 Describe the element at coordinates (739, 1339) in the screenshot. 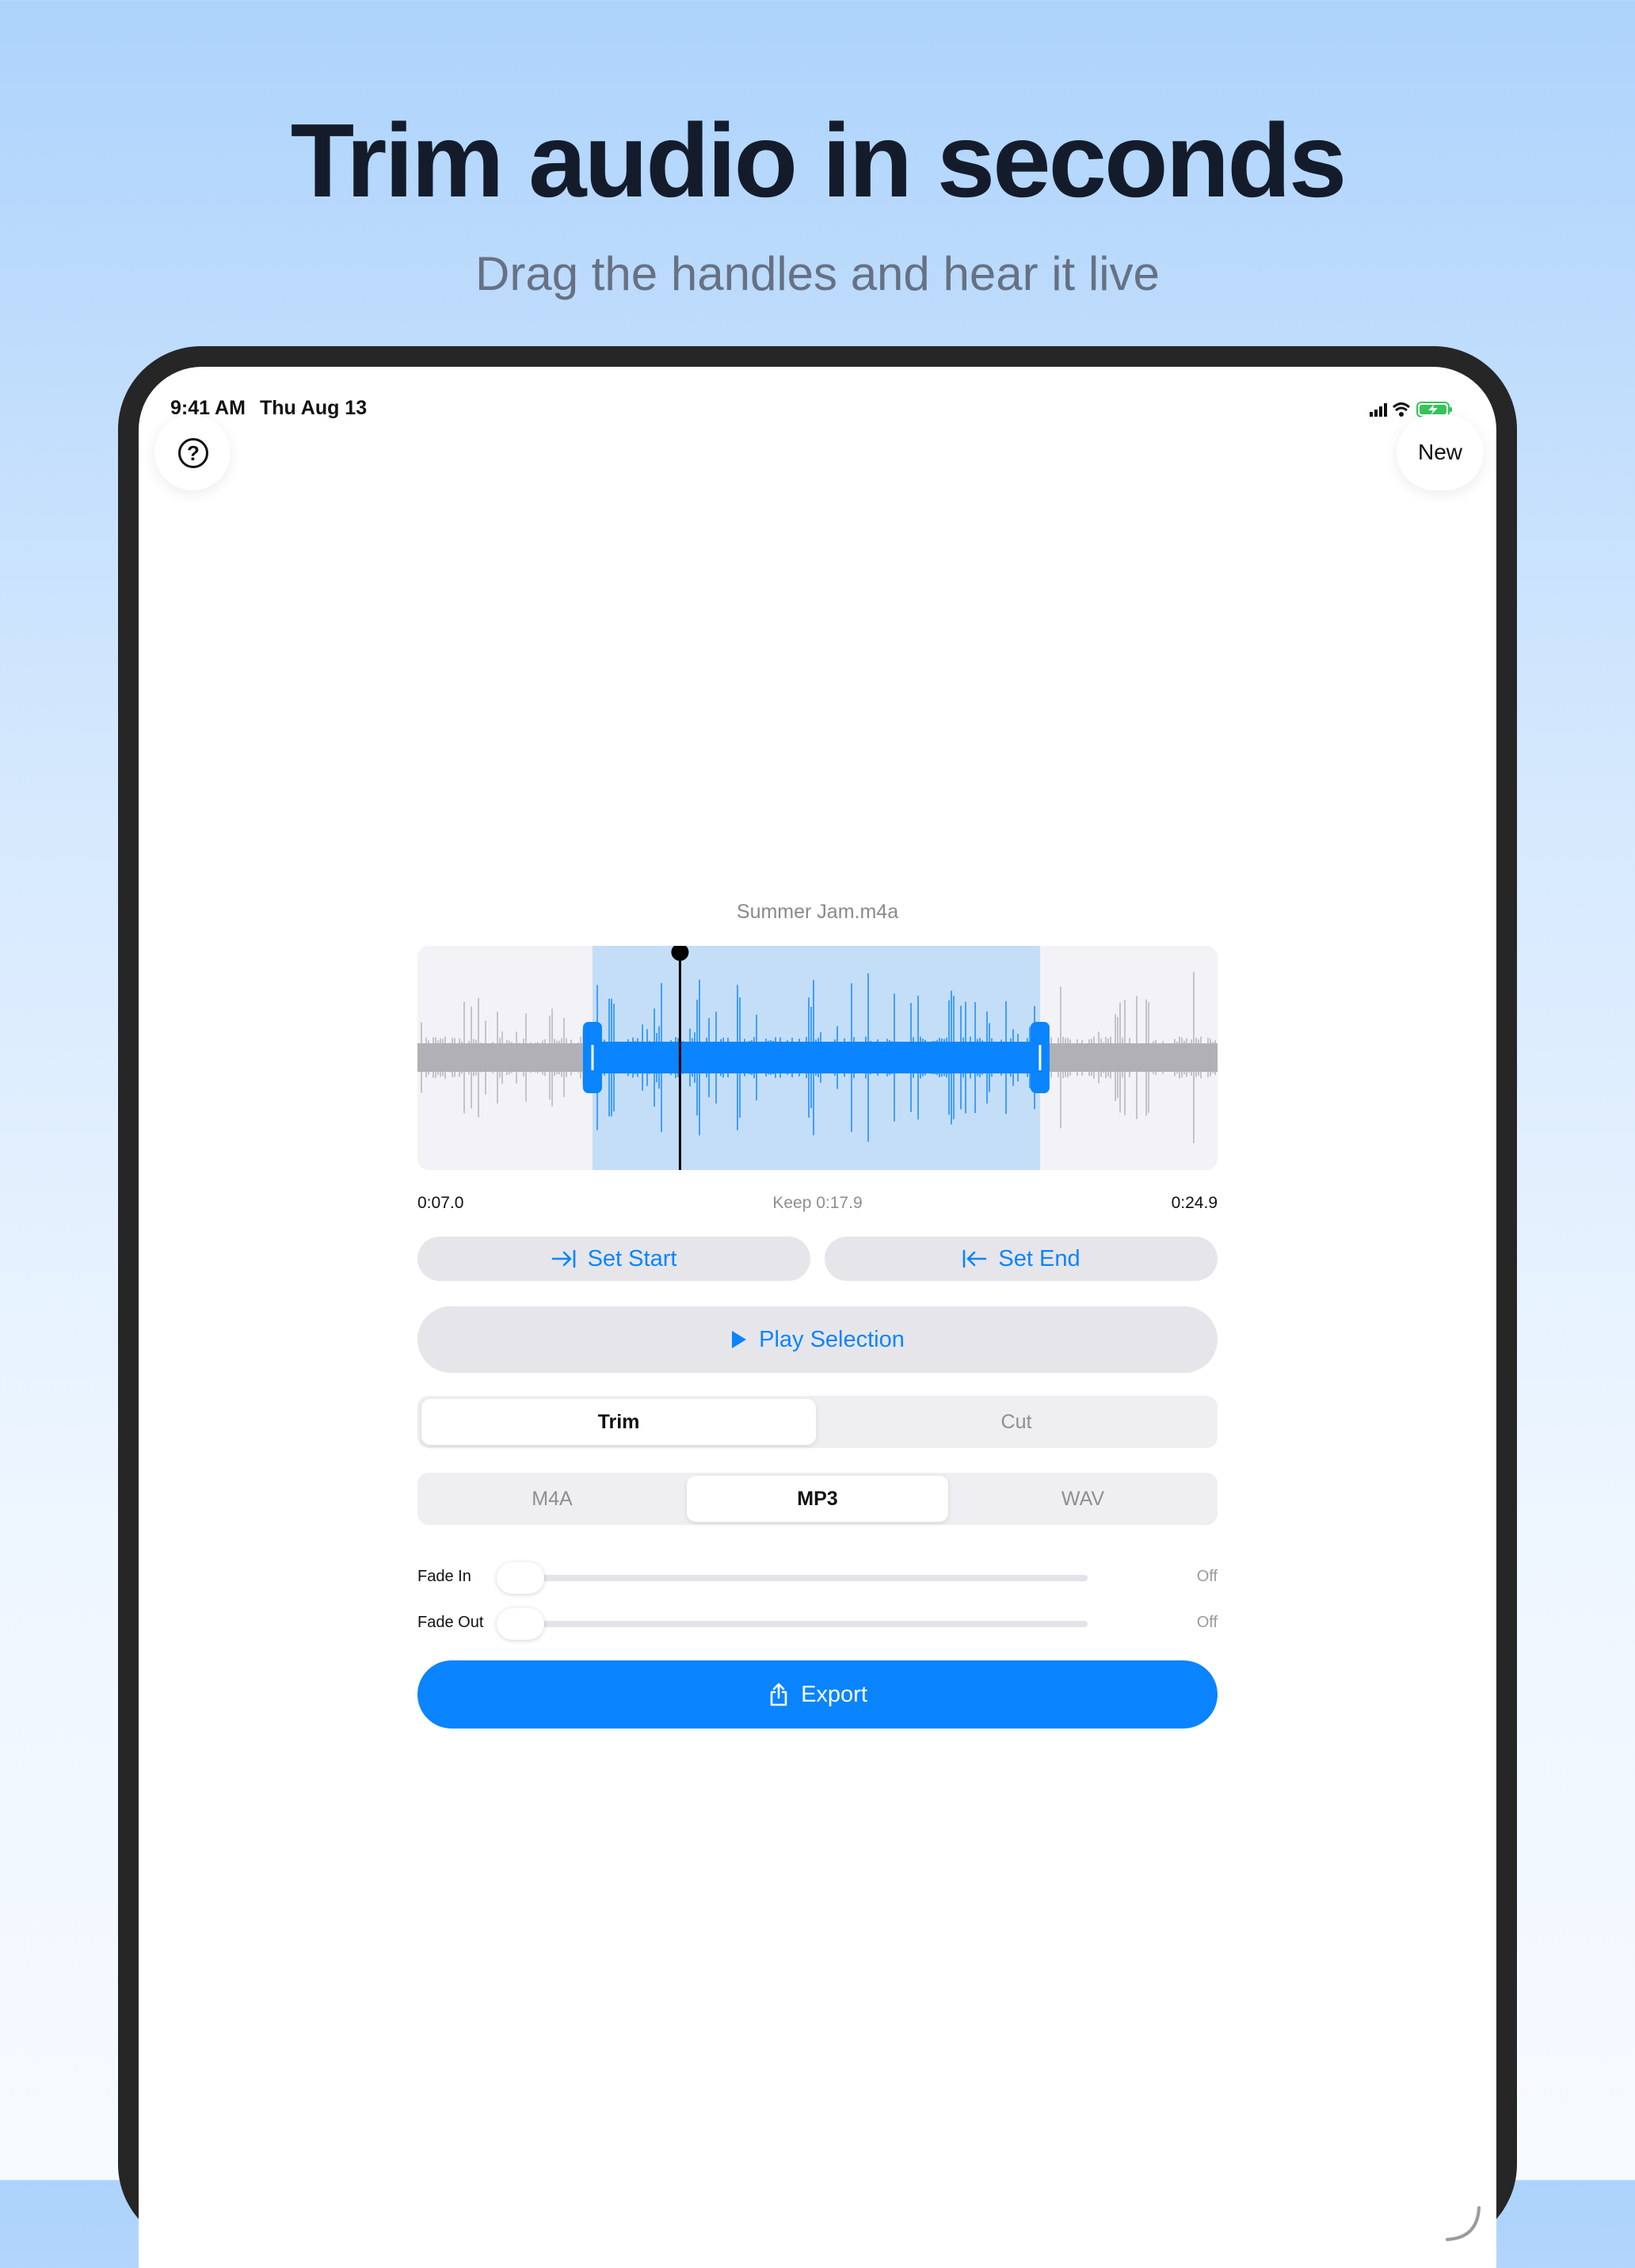

I see `play-icon` at that location.